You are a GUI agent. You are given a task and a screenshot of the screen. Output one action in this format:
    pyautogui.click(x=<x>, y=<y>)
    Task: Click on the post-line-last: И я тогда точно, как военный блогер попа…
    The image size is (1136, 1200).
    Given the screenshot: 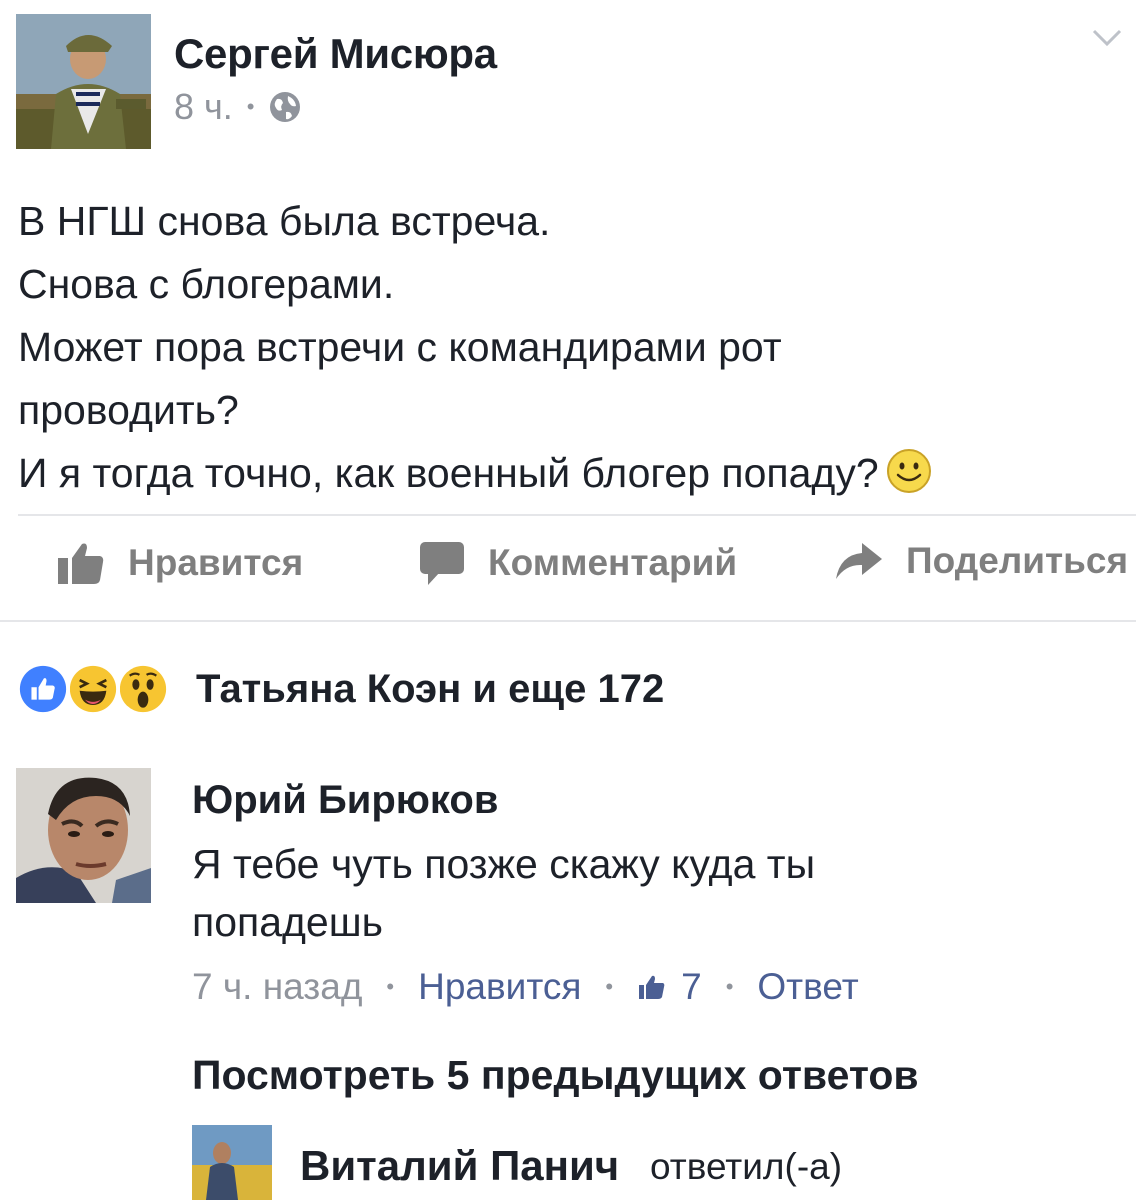 What is the action you would take?
    pyautogui.click(x=568, y=473)
    